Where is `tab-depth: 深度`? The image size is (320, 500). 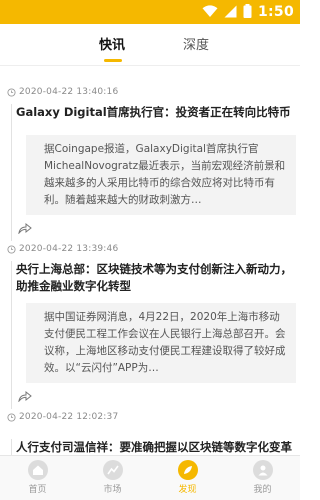 tab-depth: 深度 is located at coordinates (196, 43).